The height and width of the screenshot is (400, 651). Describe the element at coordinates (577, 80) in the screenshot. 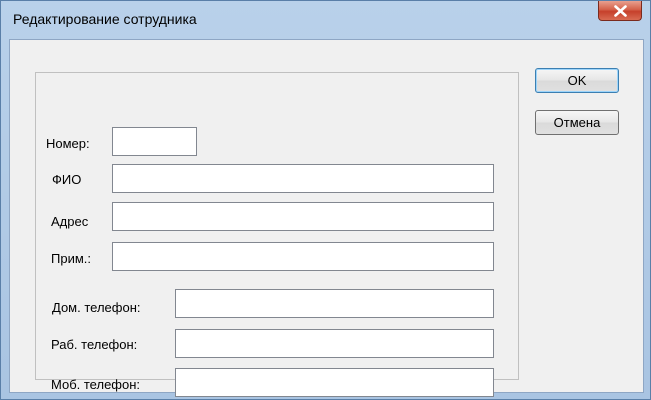

I see `ok-button: OK` at that location.